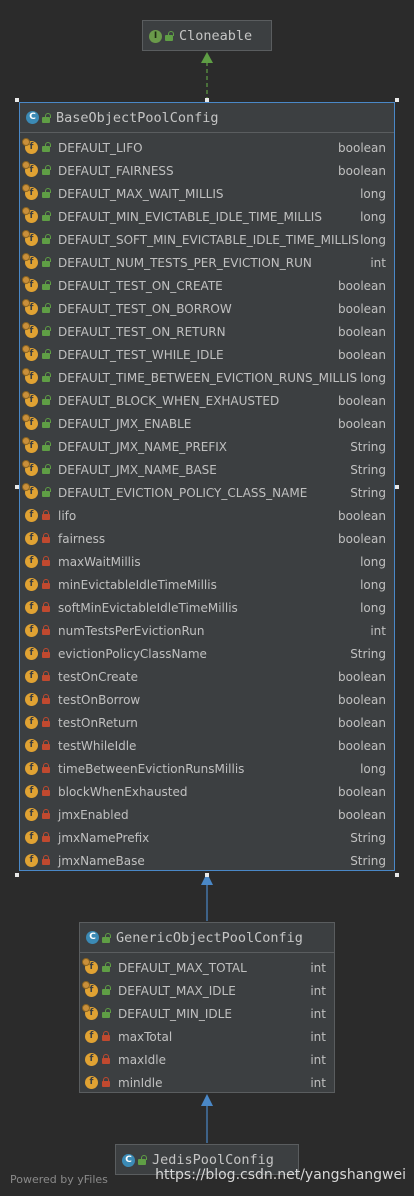  I want to click on field-row: f DEFAULT_MIN_IDLE int, so click(207, 1013).